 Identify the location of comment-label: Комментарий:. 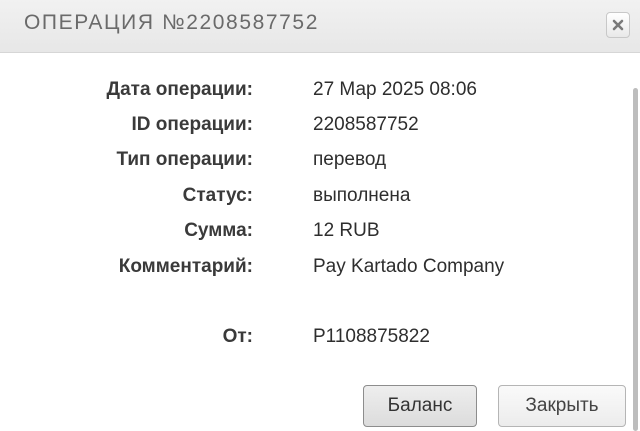
(185, 266).